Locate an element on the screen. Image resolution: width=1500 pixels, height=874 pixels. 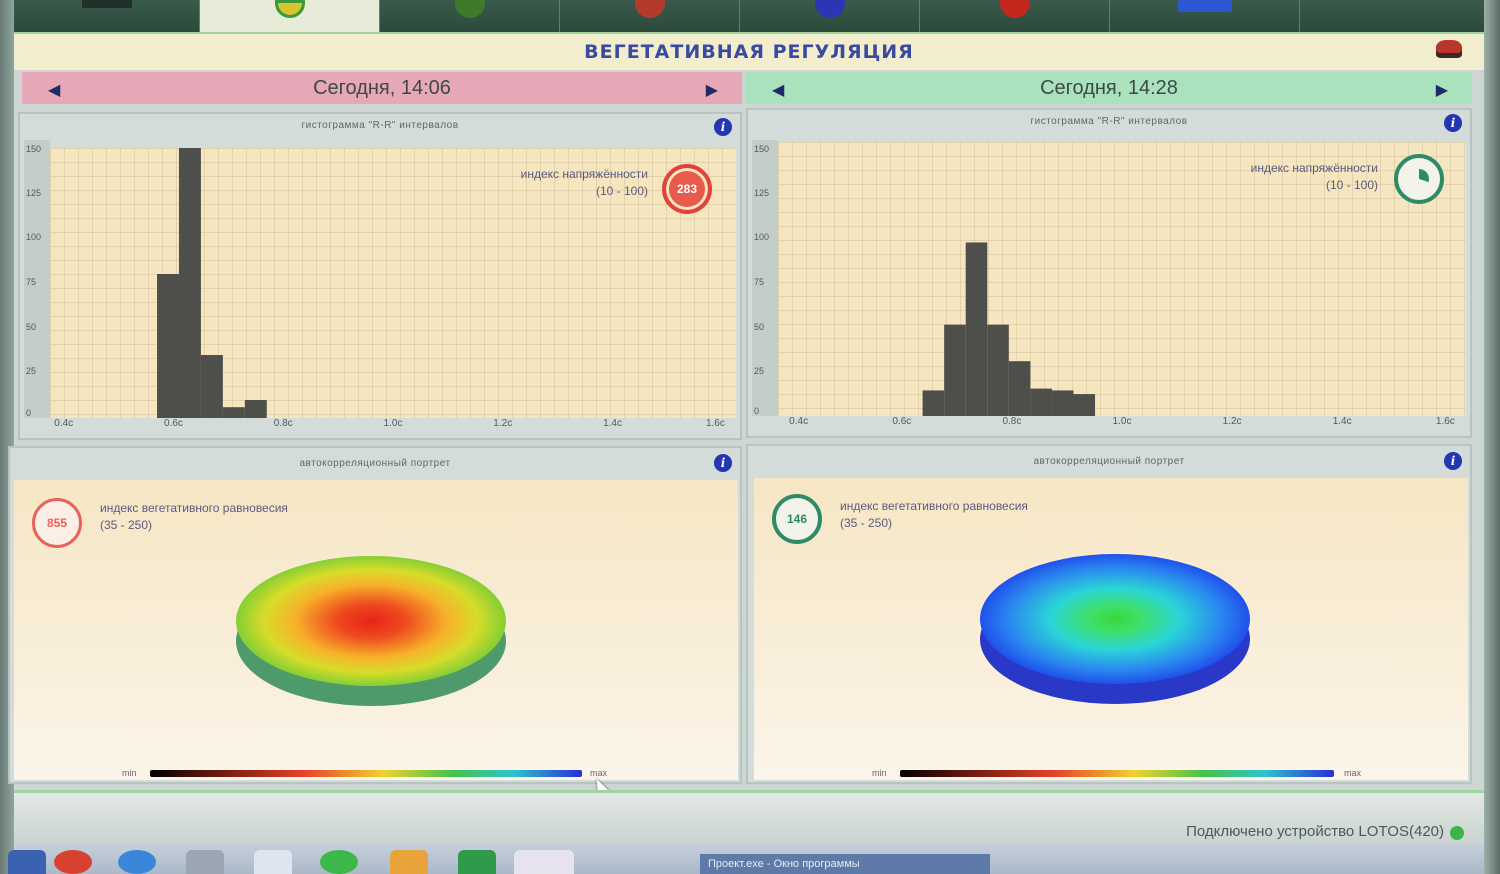
colorbar-max-label: max is located at coordinates (1353, 773).